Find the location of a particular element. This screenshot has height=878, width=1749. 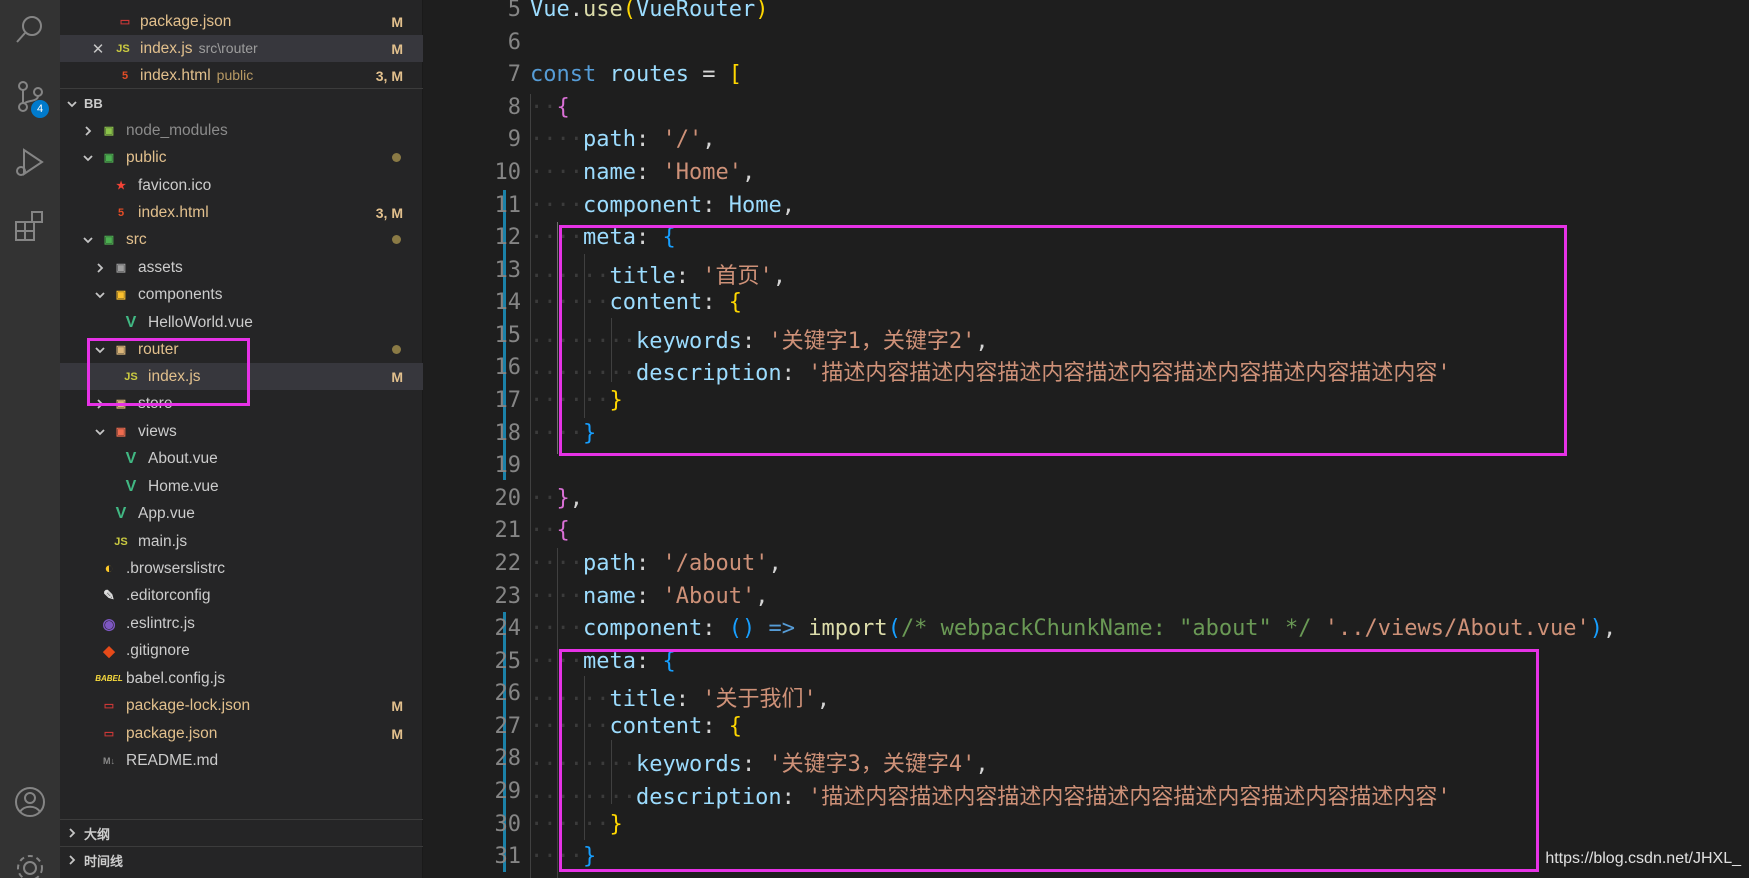

code-line: Vue.use(VueRouter) is located at coordinates (649, 11).